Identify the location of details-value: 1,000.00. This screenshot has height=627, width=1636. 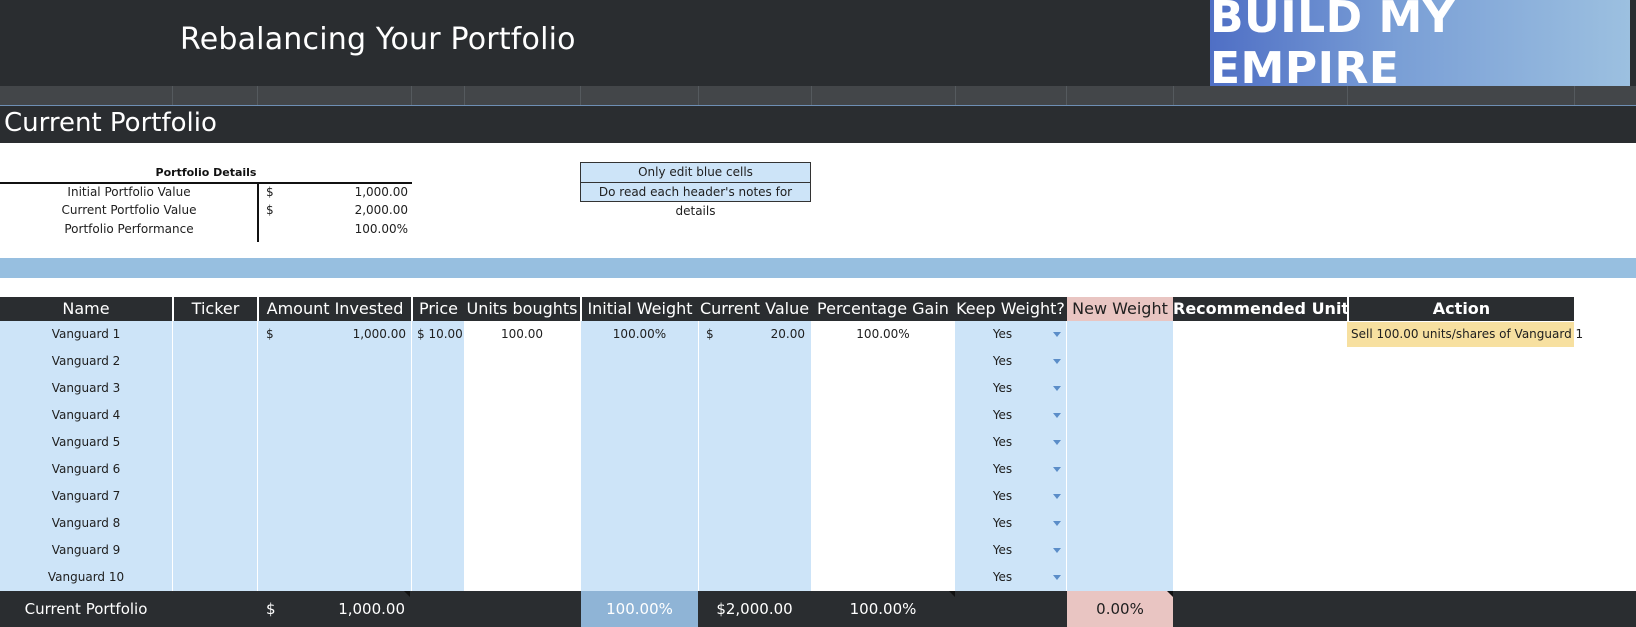
(381, 192).